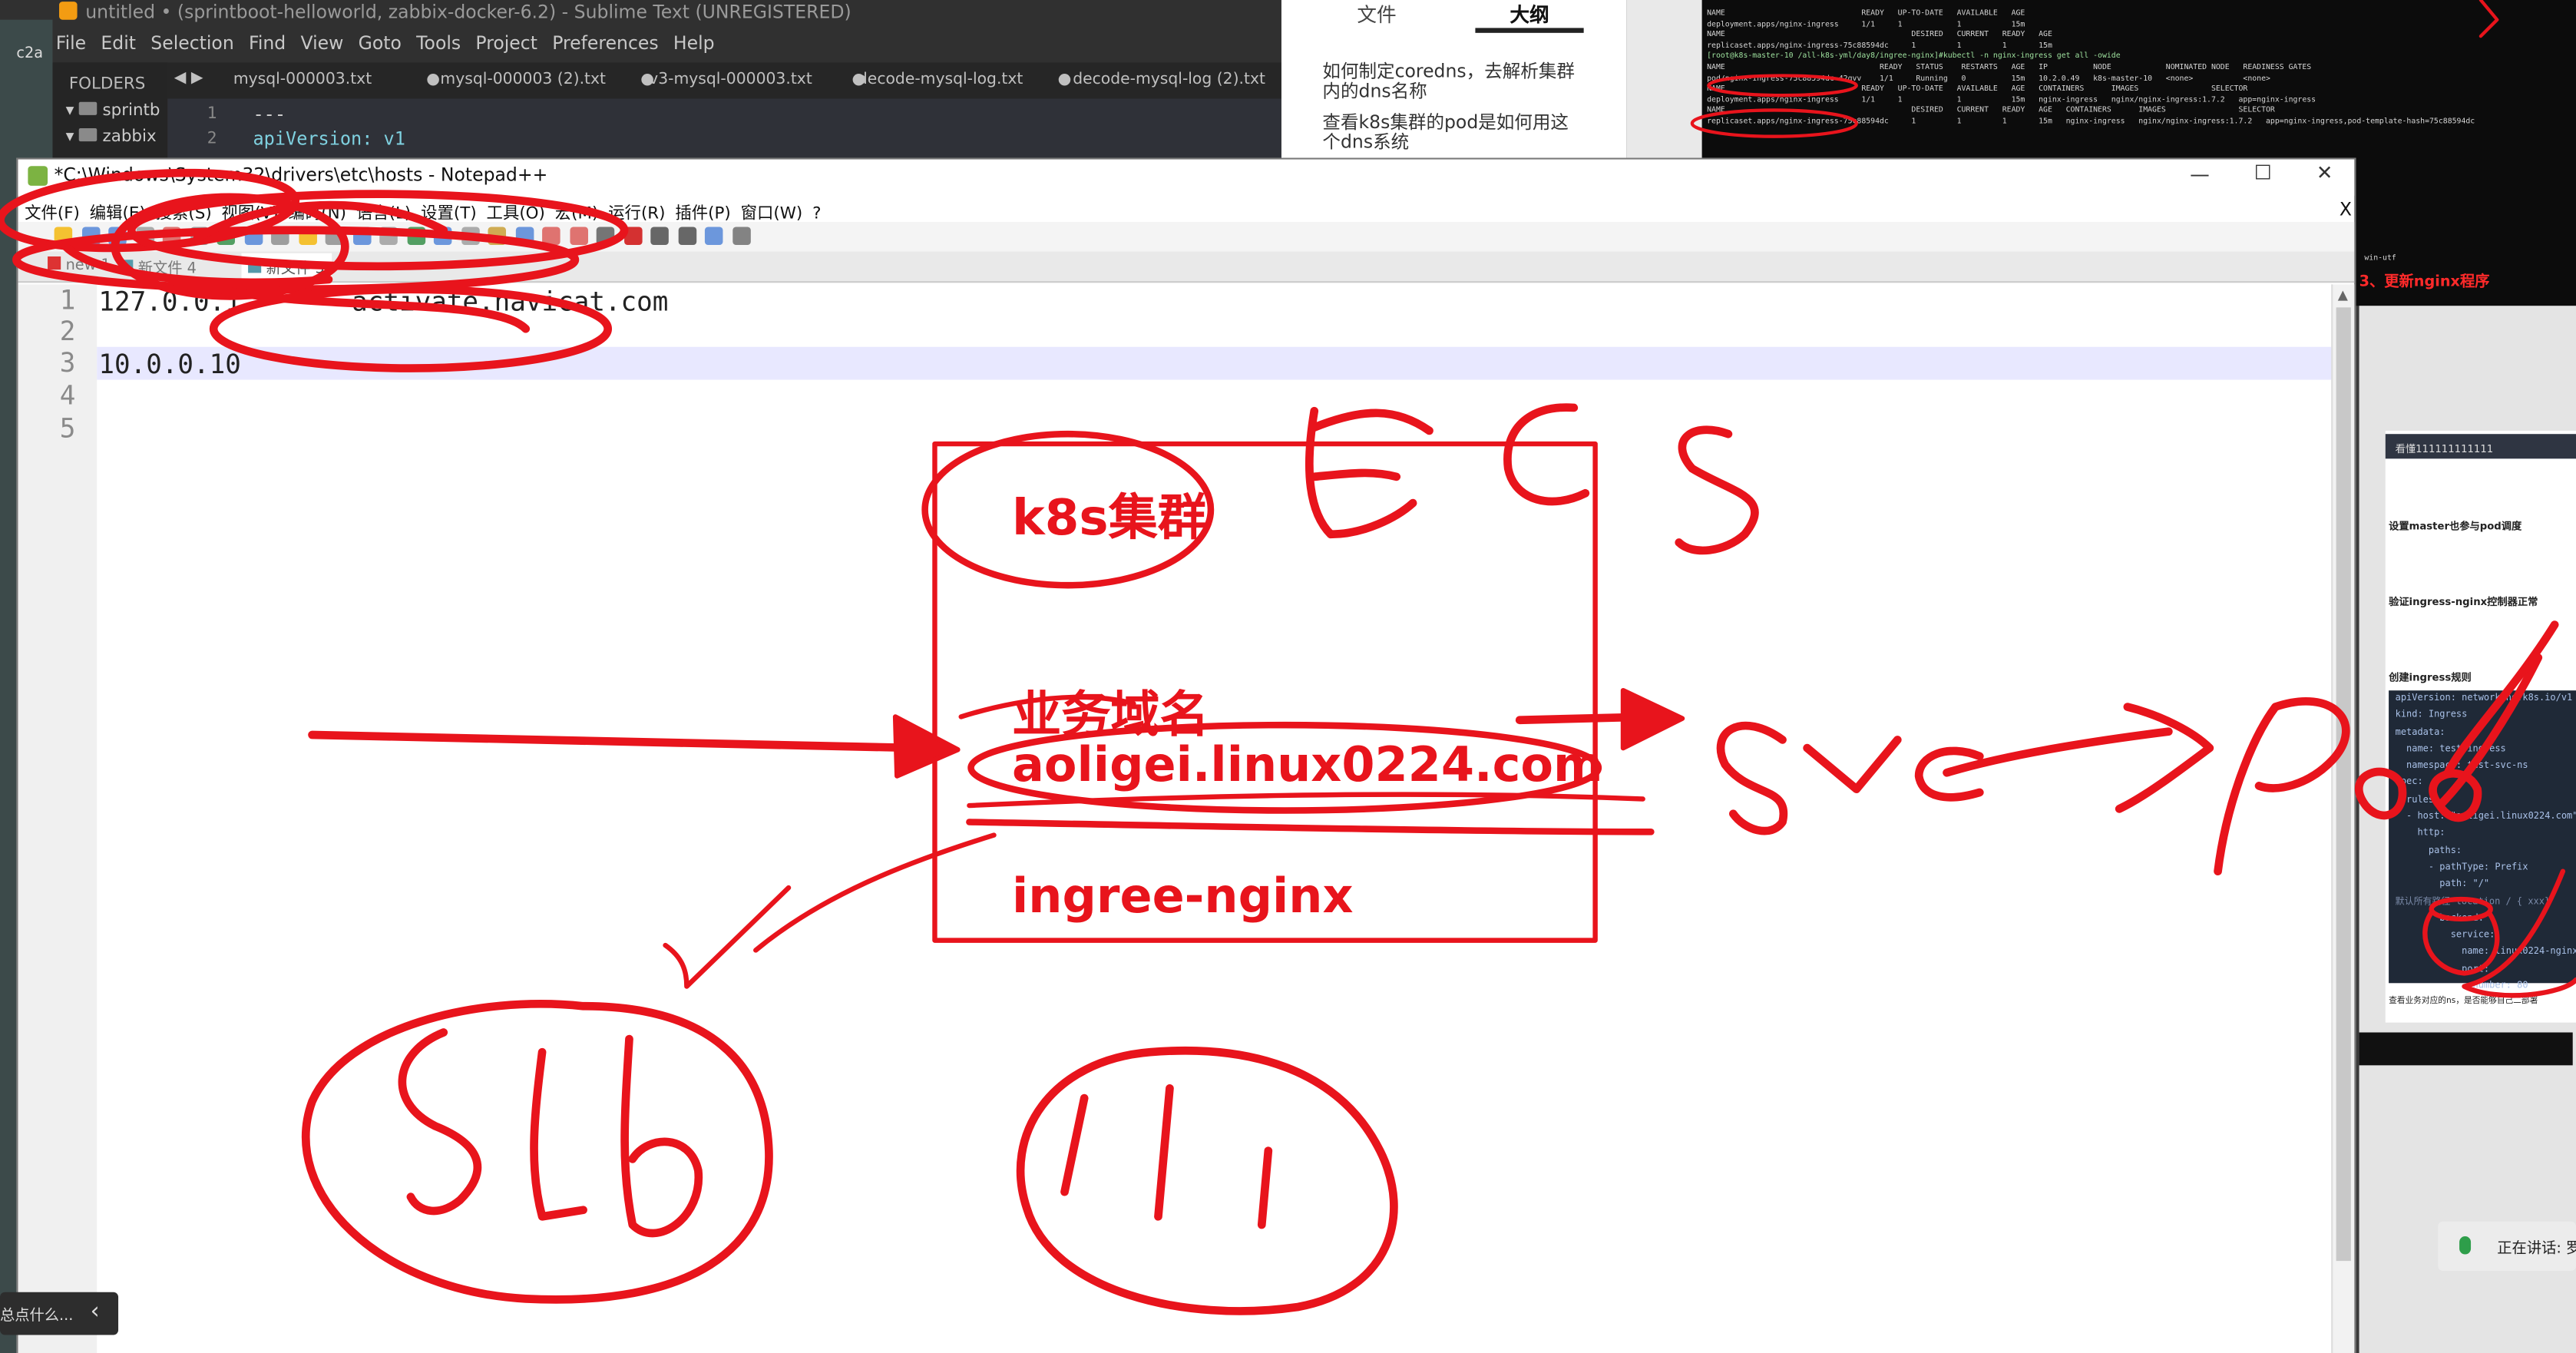 Image resolution: width=2576 pixels, height=1353 pixels. I want to click on ingress-controller-label: ingree-nginx, so click(1183, 896).